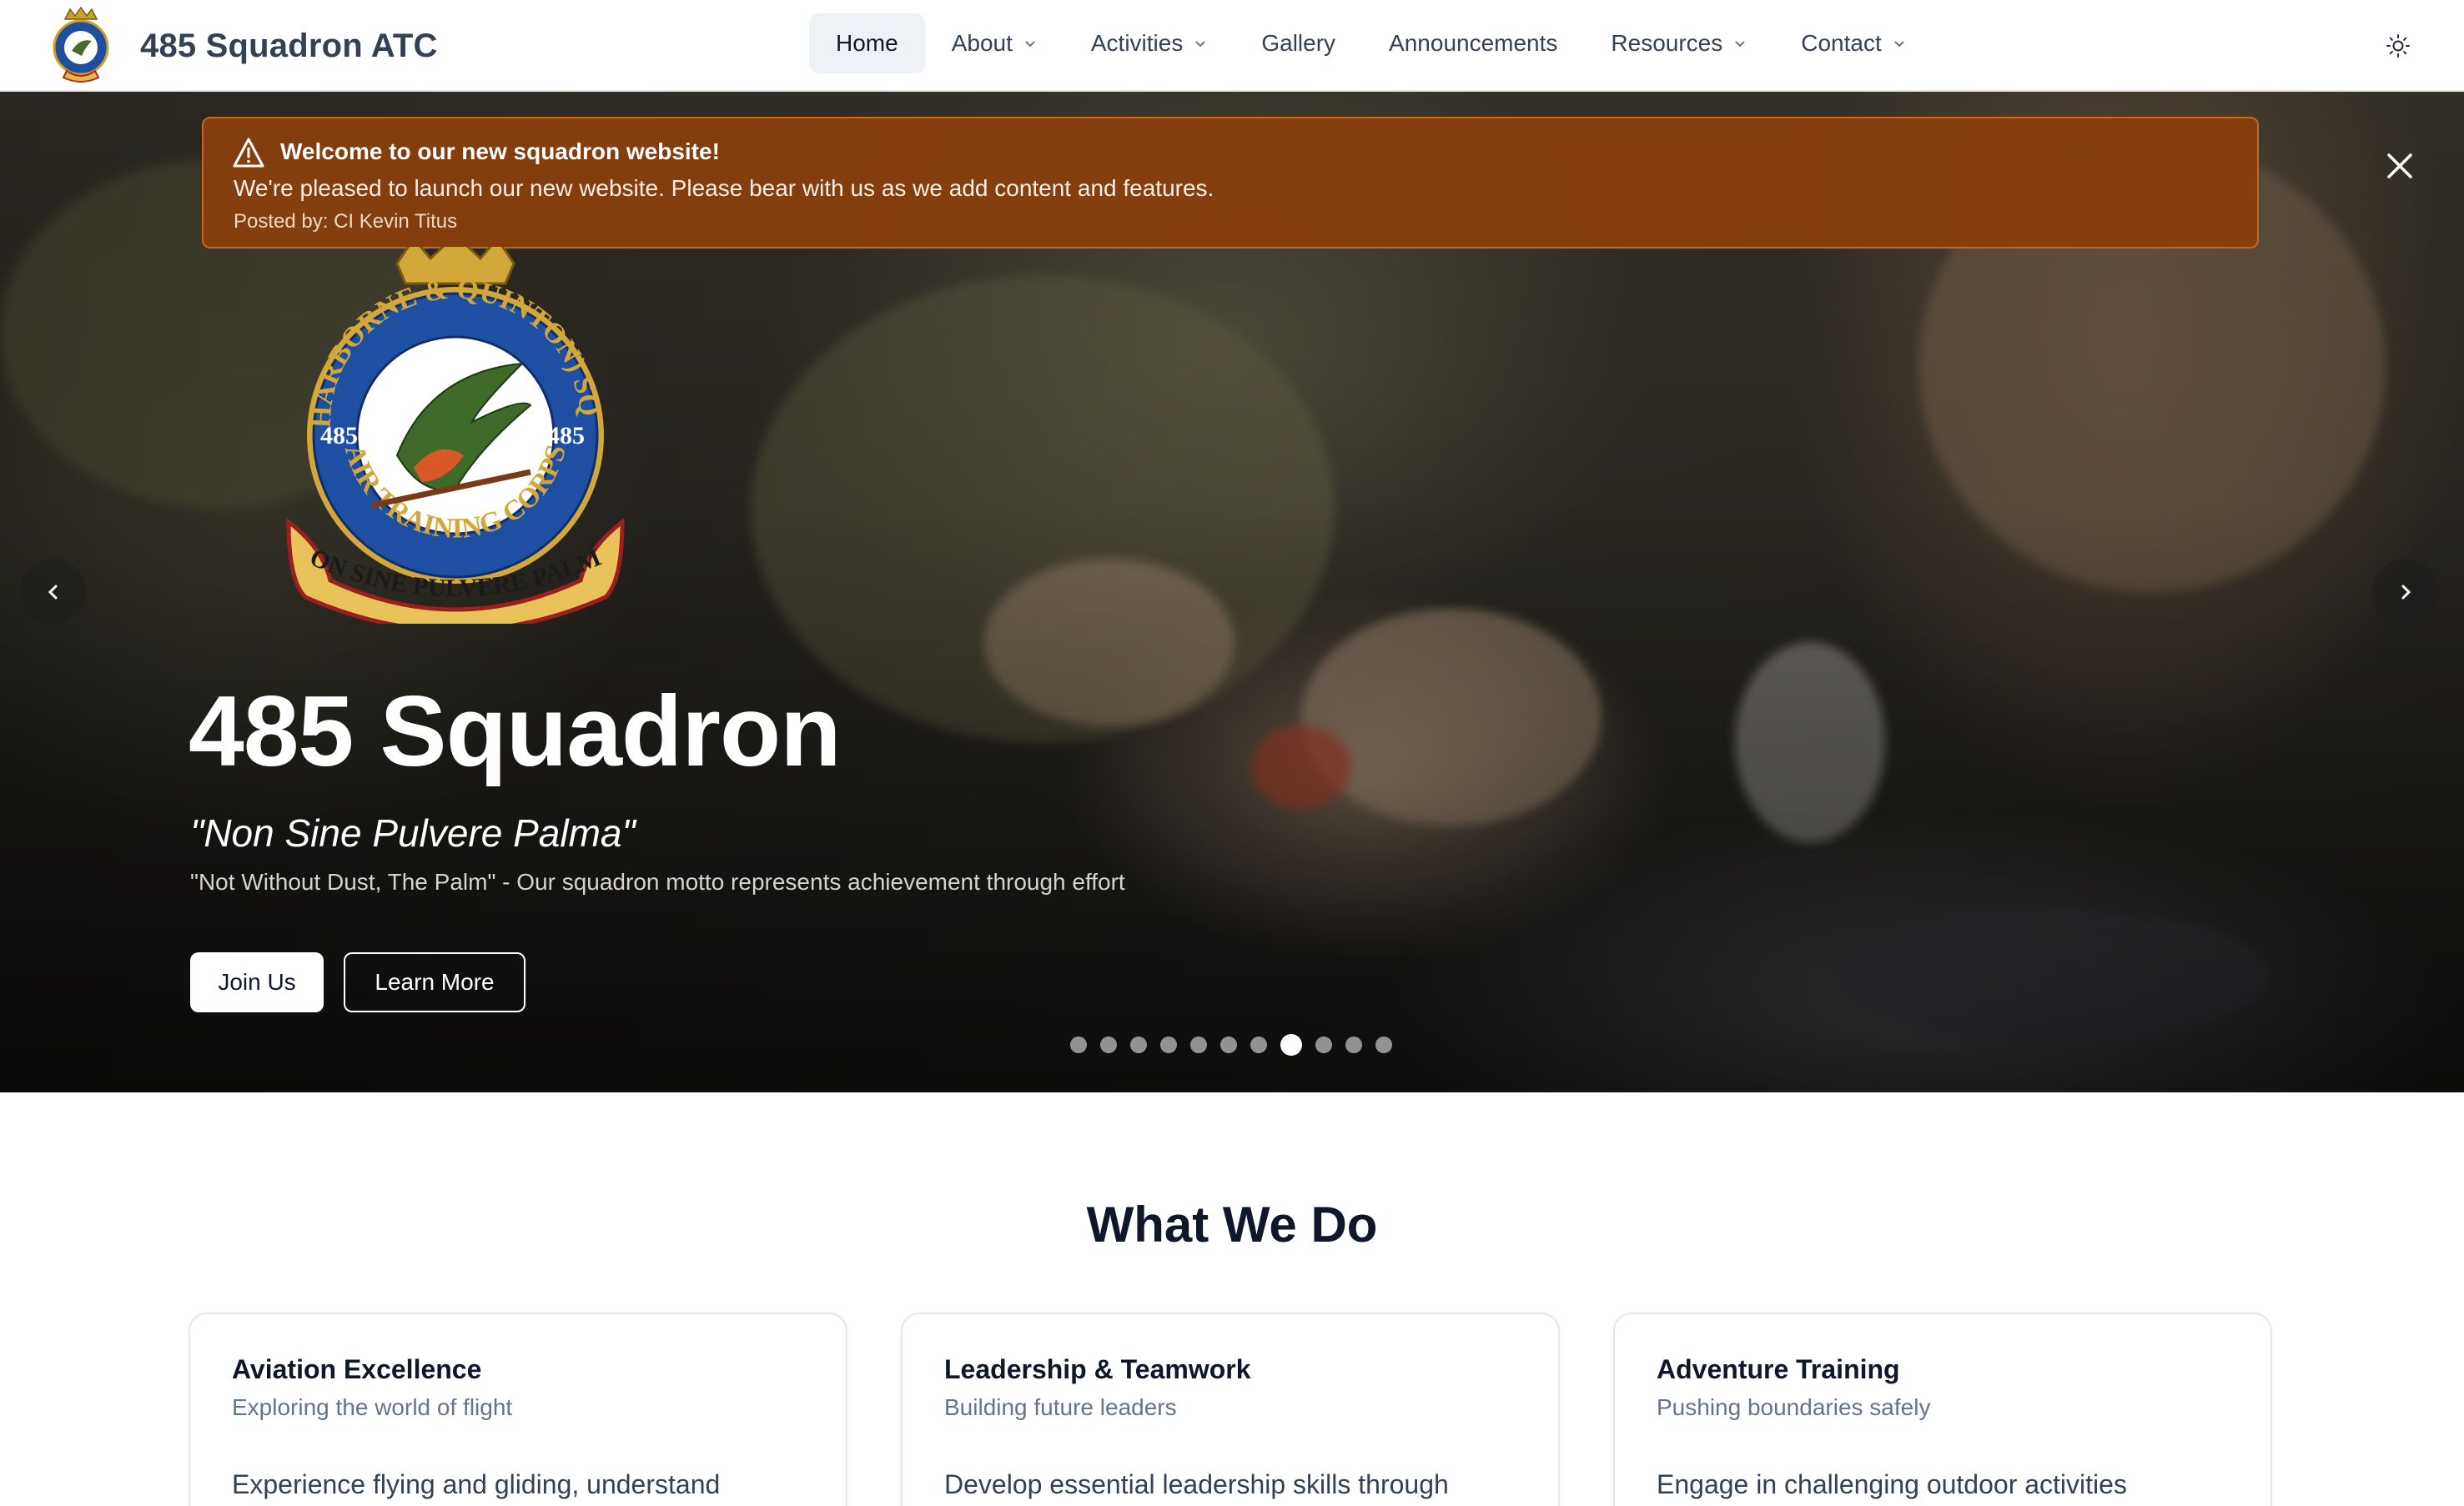 This screenshot has height=1506, width=2464. What do you see at coordinates (289, 45) in the screenshot?
I see `brand-name: 485 Squadron ATC` at bounding box center [289, 45].